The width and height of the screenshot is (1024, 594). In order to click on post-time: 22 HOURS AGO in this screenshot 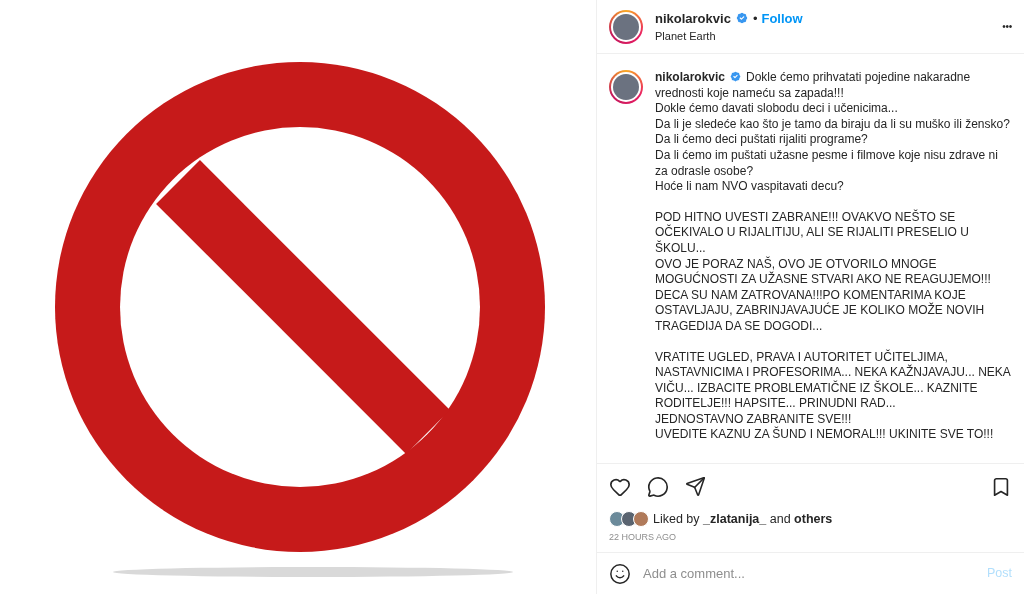, I will do `click(643, 537)`.